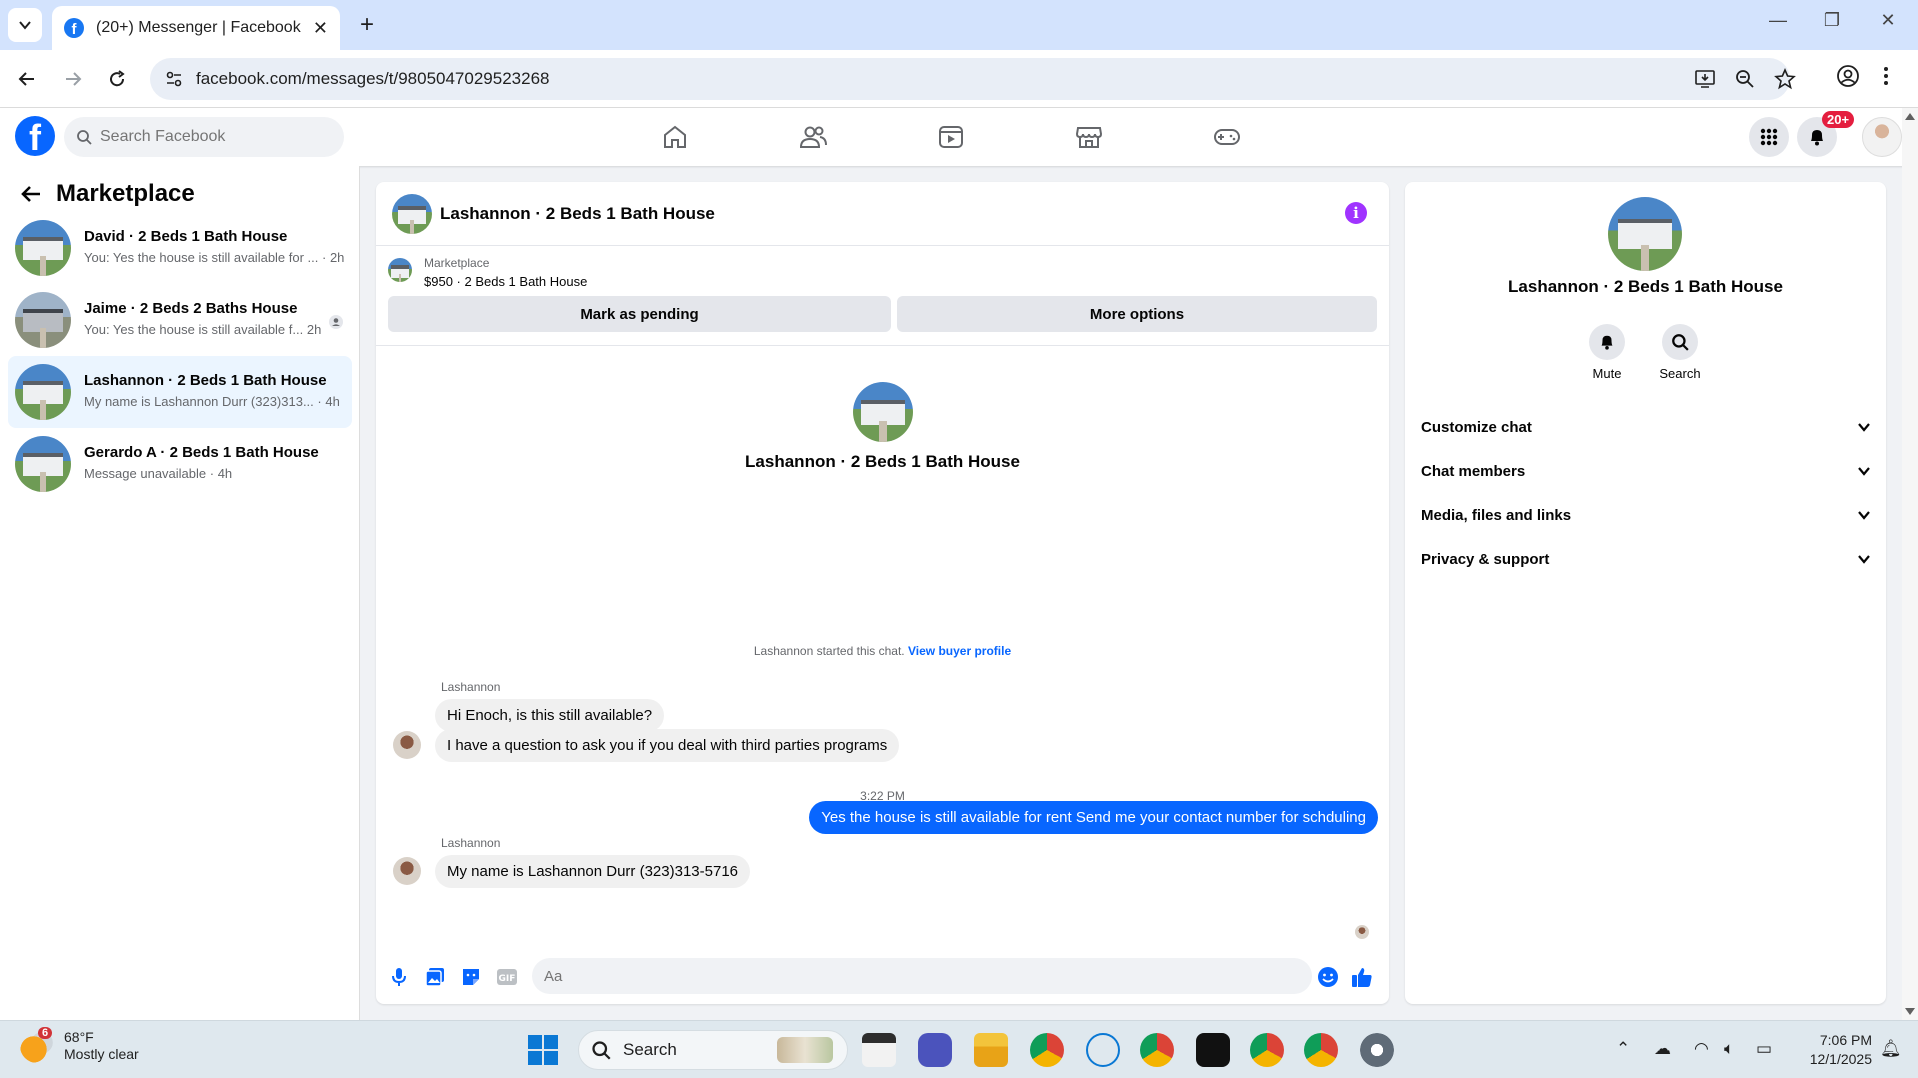 The image size is (1918, 1078). What do you see at coordinates (457, 263) in the screenshot?
I see `listing-label: Marketplace` at bounding box center [457, 263].